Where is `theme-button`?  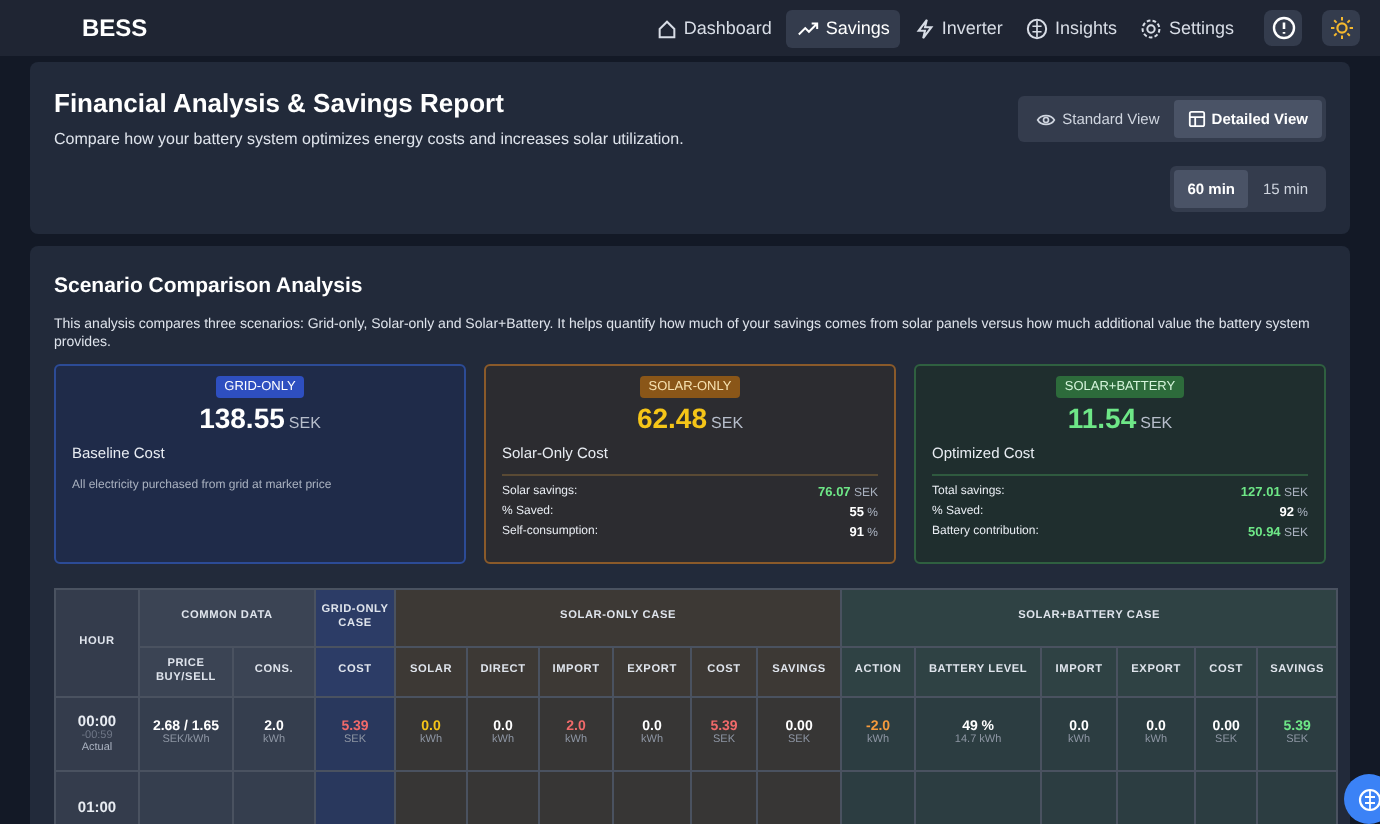 theme-button is located at coordinates (1341, 28).